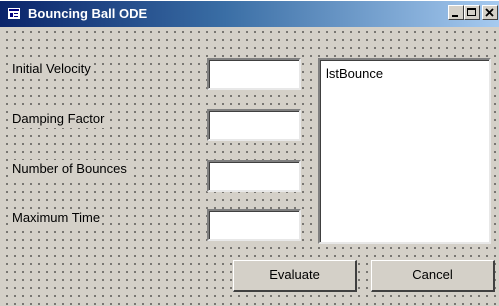 Image resolution: width=499 pixels, height=306 pixels. Describe the element at coordinates (58, 119) in the screenshot. I see `damping-factor-label: Damping Factor` at that location.